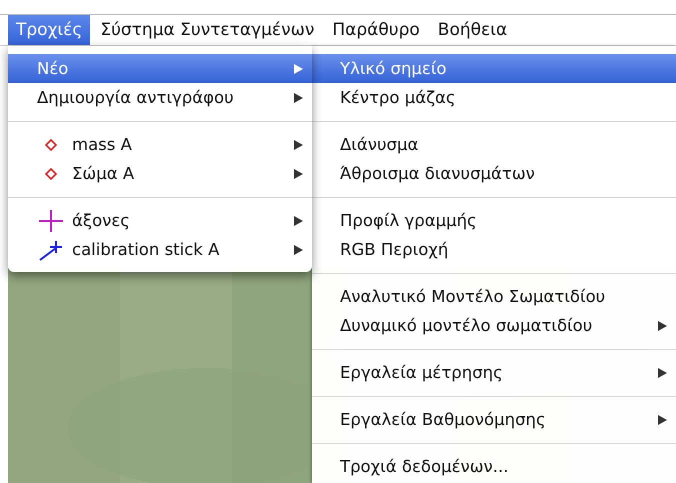  Describe the element at coordinates (160, 220) in the screenshot. I see `menu-item: άξονες` at that location.